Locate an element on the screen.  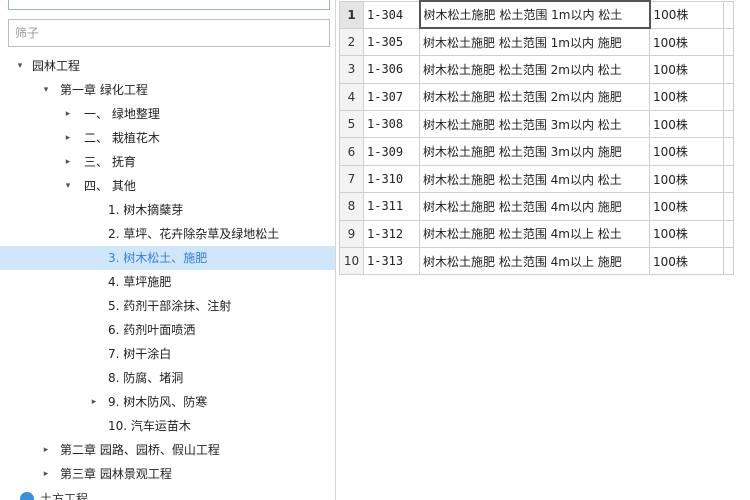
table-row: 7 1-310 树木松土施肥 松土范围 4m以内 松土 100株 is located at coordinates (536, 179).